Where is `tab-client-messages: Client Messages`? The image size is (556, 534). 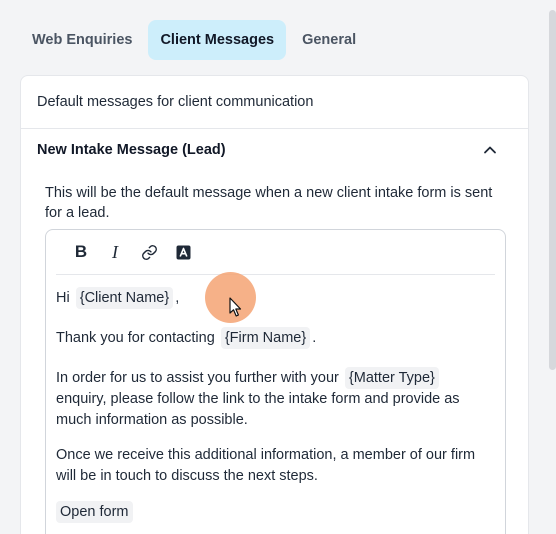 tab-client-messages: Client Messages is located at coordinates (217, 40).